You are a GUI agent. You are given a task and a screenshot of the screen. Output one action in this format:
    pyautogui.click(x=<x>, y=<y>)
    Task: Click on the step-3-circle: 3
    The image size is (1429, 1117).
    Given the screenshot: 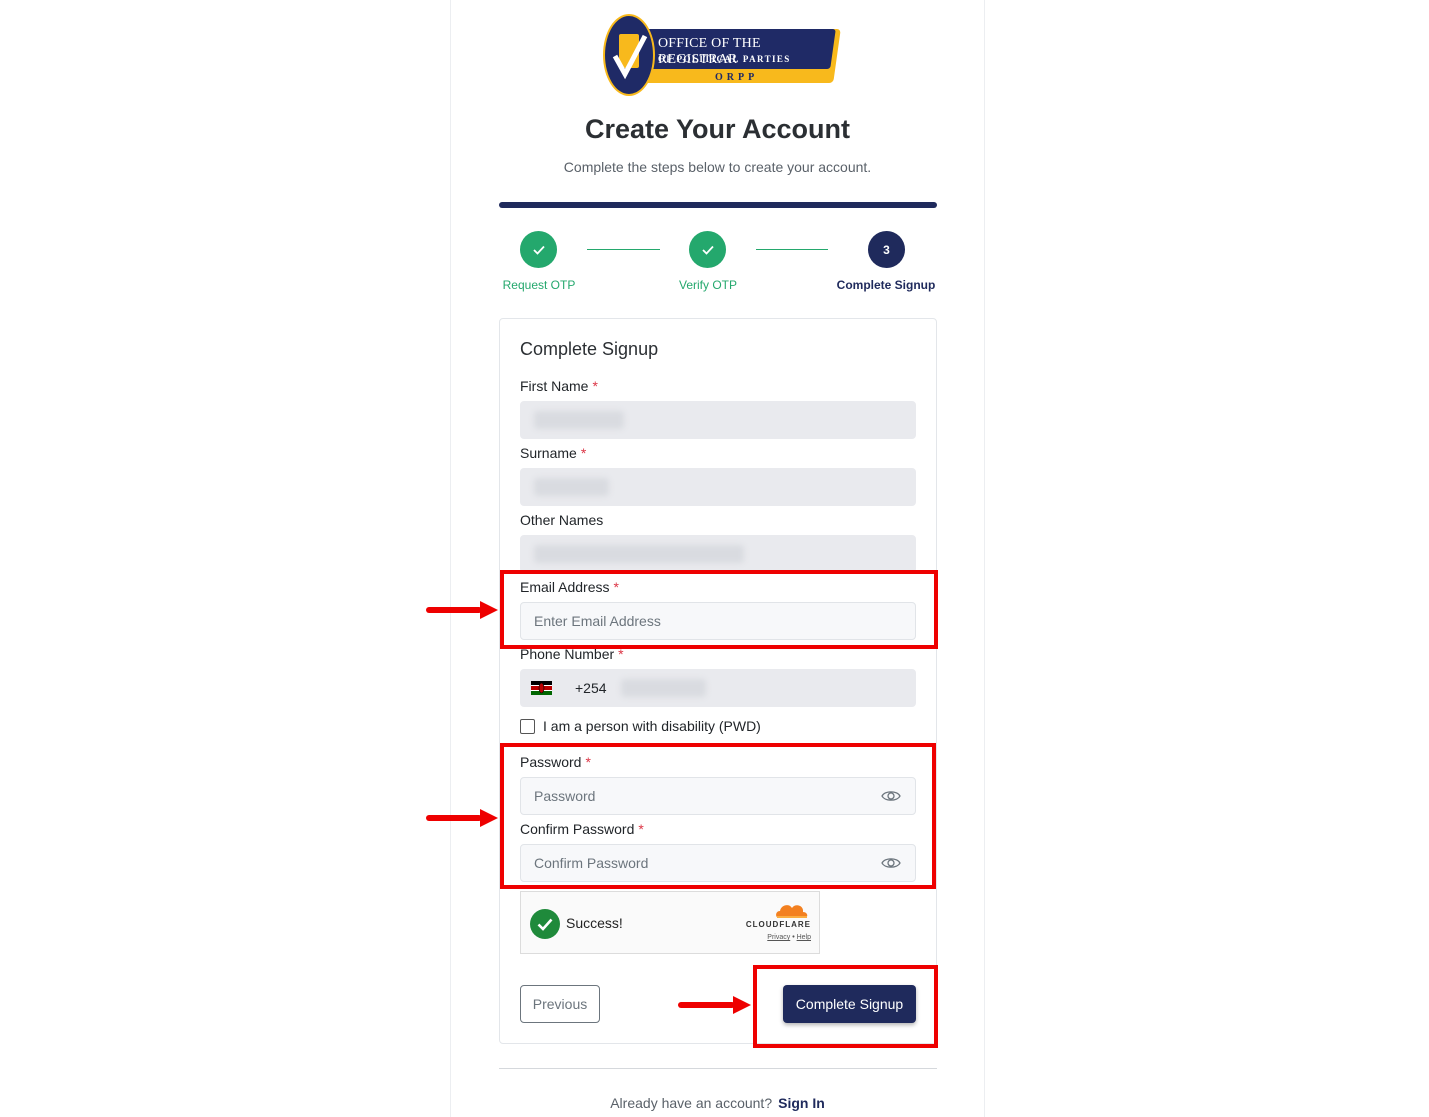 What is the action you would take?
    pyautogui.click(x=886, y=249)
    